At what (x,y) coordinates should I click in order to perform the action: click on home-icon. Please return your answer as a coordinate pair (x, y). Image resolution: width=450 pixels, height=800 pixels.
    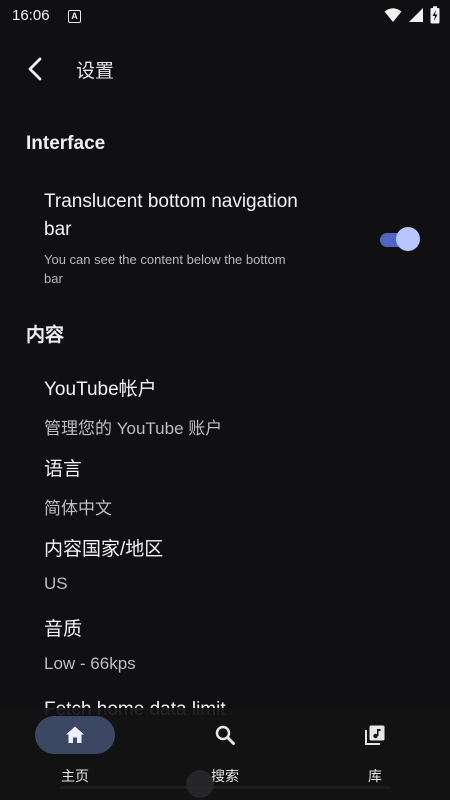
    Looking at the image, I should click on (75, 734).